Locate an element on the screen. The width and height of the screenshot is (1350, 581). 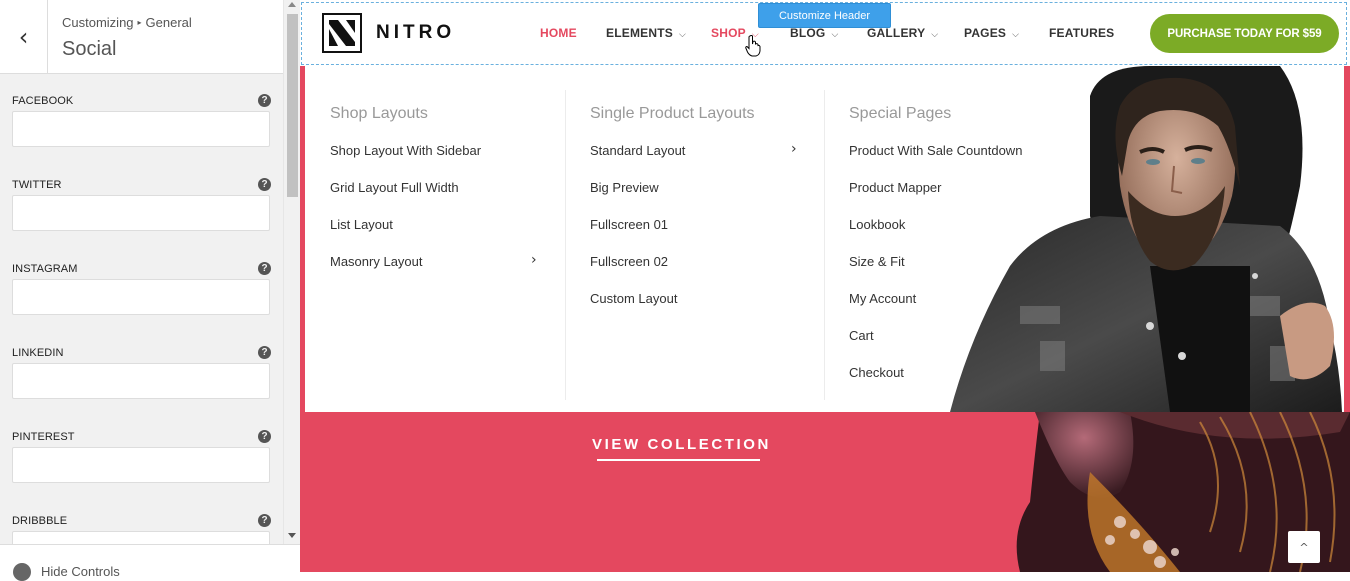
customizer-footer: Hide Controls is located at coordinates (150, 562).